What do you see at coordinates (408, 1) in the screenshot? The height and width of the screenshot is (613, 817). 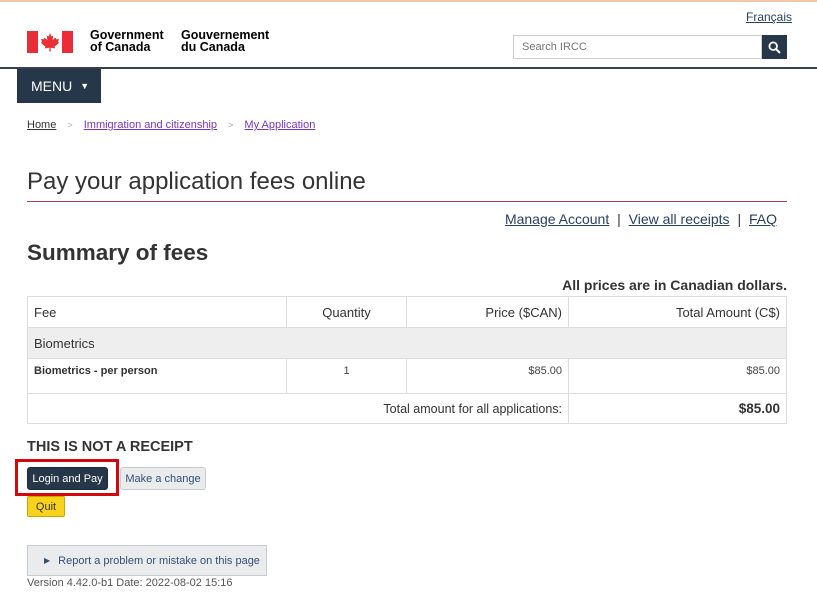 I see `top-accent-line` at bounding box center [408, 1].